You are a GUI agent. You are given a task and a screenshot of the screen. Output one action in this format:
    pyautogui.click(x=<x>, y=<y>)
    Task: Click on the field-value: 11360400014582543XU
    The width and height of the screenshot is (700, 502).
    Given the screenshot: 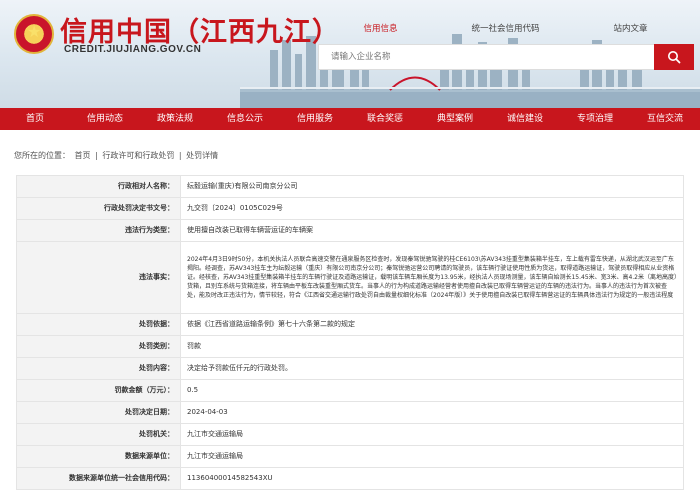 What is the action you would take?
    pyautogui.click(x=432, y=478)
    